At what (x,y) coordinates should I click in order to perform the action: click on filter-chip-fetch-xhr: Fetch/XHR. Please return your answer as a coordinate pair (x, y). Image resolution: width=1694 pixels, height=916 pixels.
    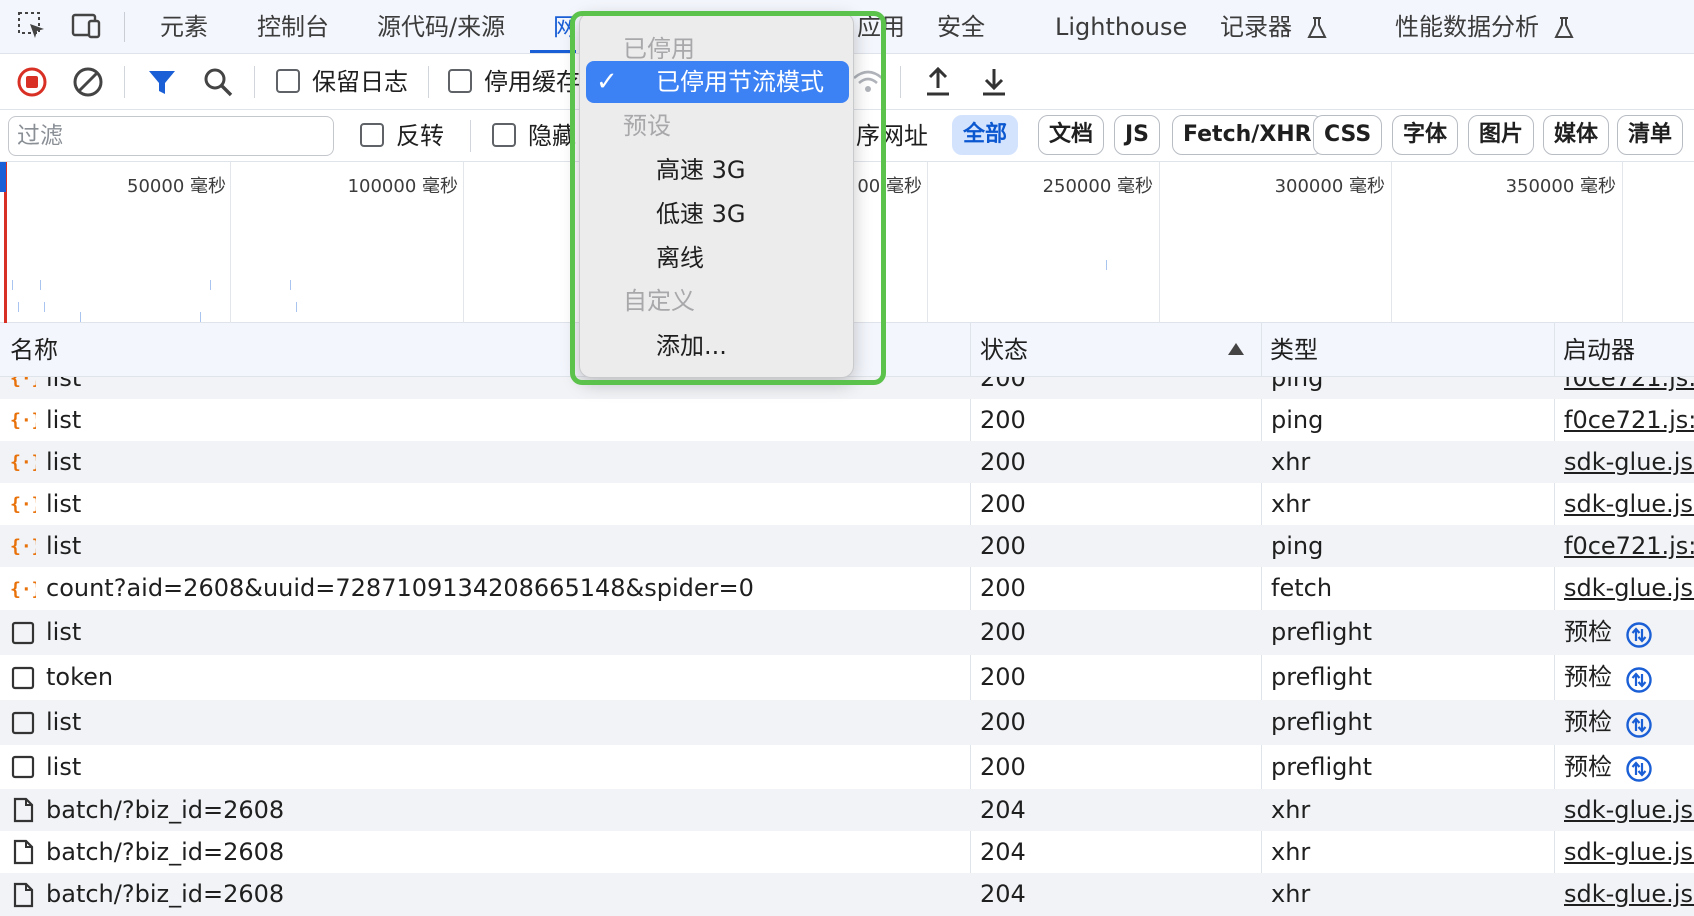
    Looking at the image, I should click on (1247, 135).